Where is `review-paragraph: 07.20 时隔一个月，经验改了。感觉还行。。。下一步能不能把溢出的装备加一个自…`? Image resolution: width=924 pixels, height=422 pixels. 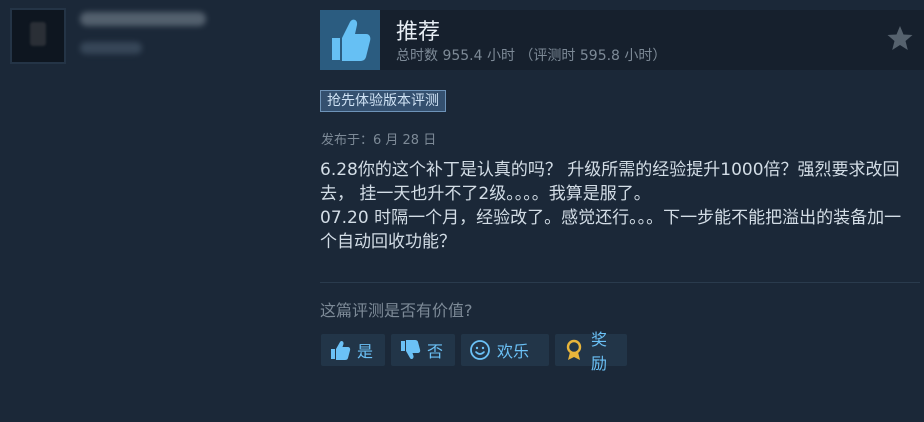 review-paragraph: 07.20 时隔一个月，经验改了。感觉还行。。。下一步能不能把溢出的装备加一个自… is located at coordinates (611, 230).